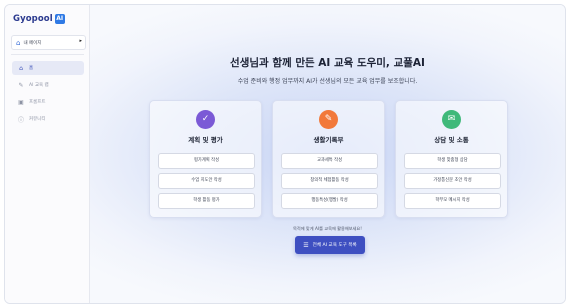 The height and width of the screenshot is (308, 569). Describe the element at coordinates (33, 19) in the screenshot. I see `logo-text: Gyopool` at that location.